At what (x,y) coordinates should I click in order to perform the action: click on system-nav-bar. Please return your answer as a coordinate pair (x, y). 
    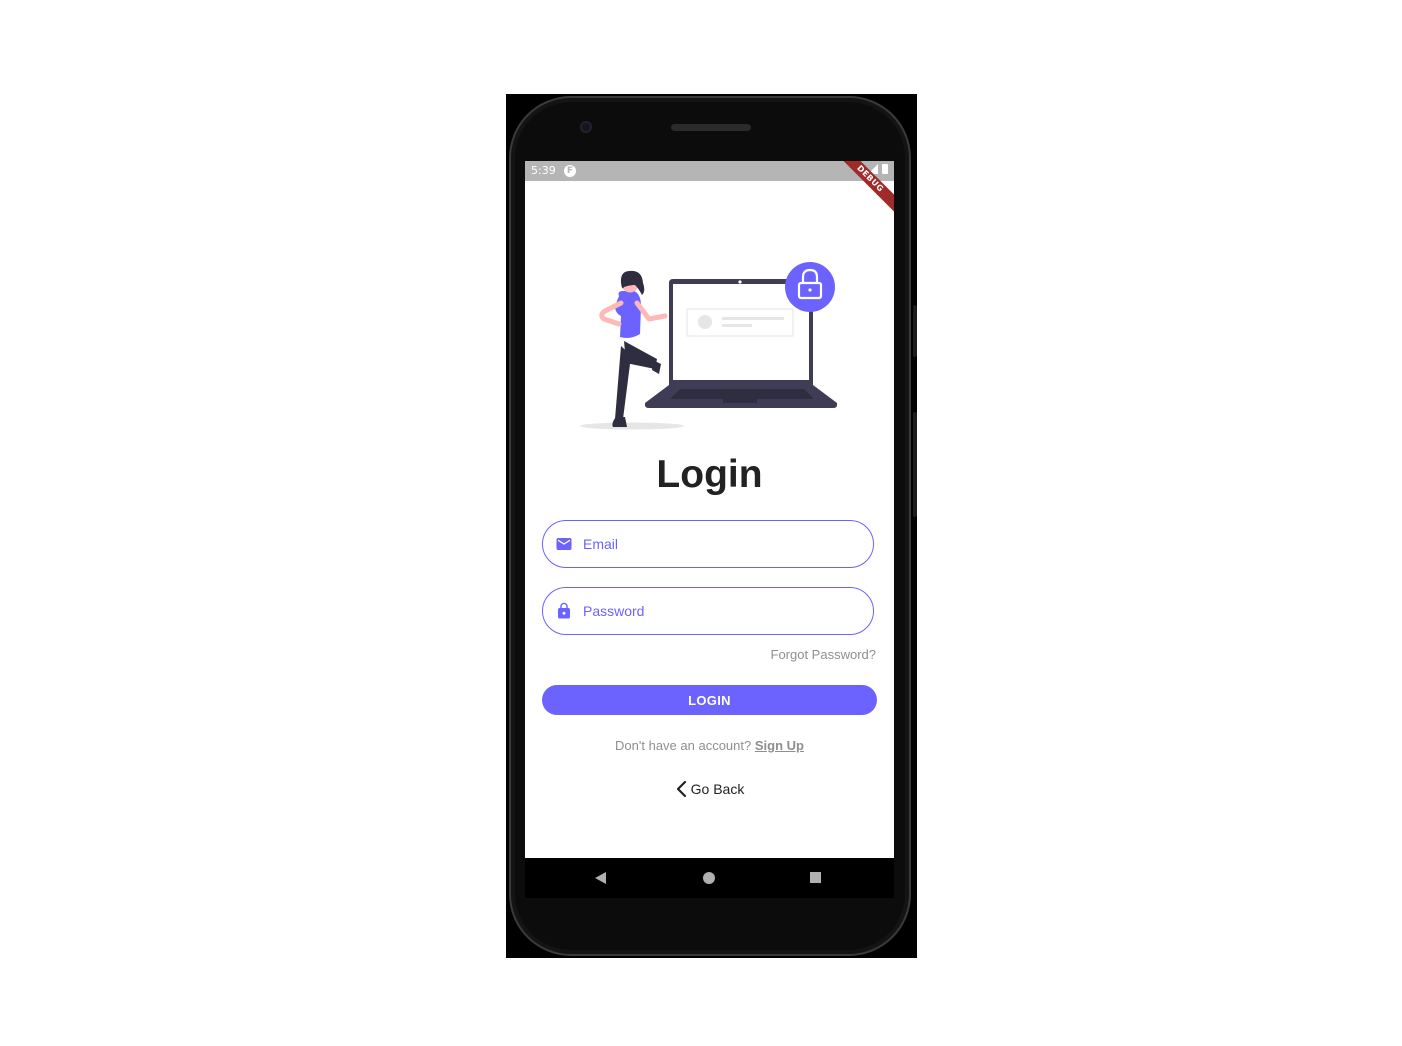
    Looking at the image, I should click on (709, 878).